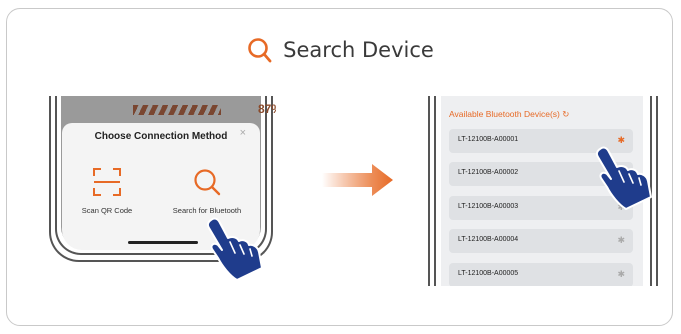 The image size is (681, 334). I want to click on scan-qr-icon, so click(107, 182).